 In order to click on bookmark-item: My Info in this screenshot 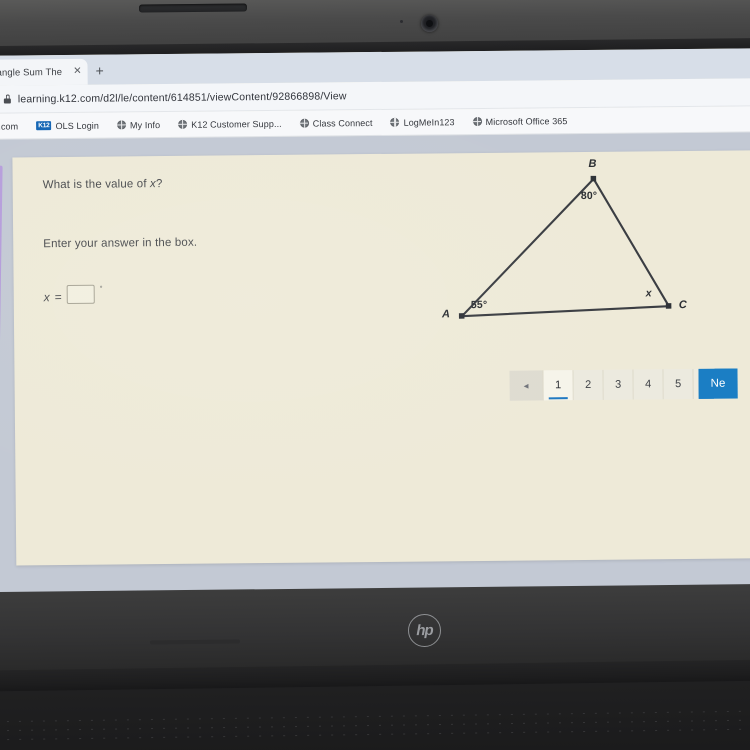, I will do `click(138, 124)`.